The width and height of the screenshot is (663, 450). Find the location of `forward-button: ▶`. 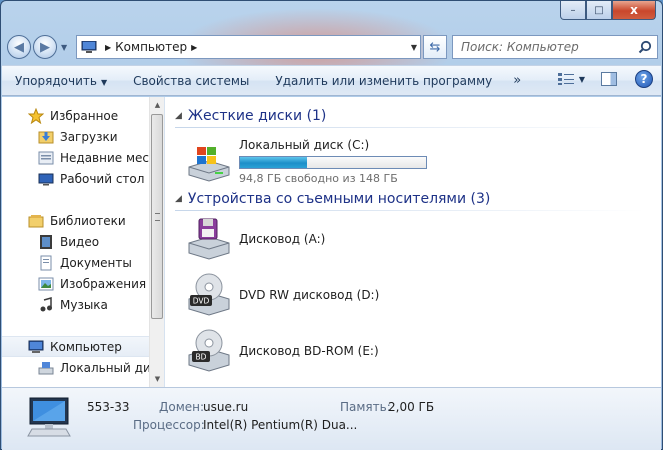

forward-button: ▶ is located at coordinates (45, 47).